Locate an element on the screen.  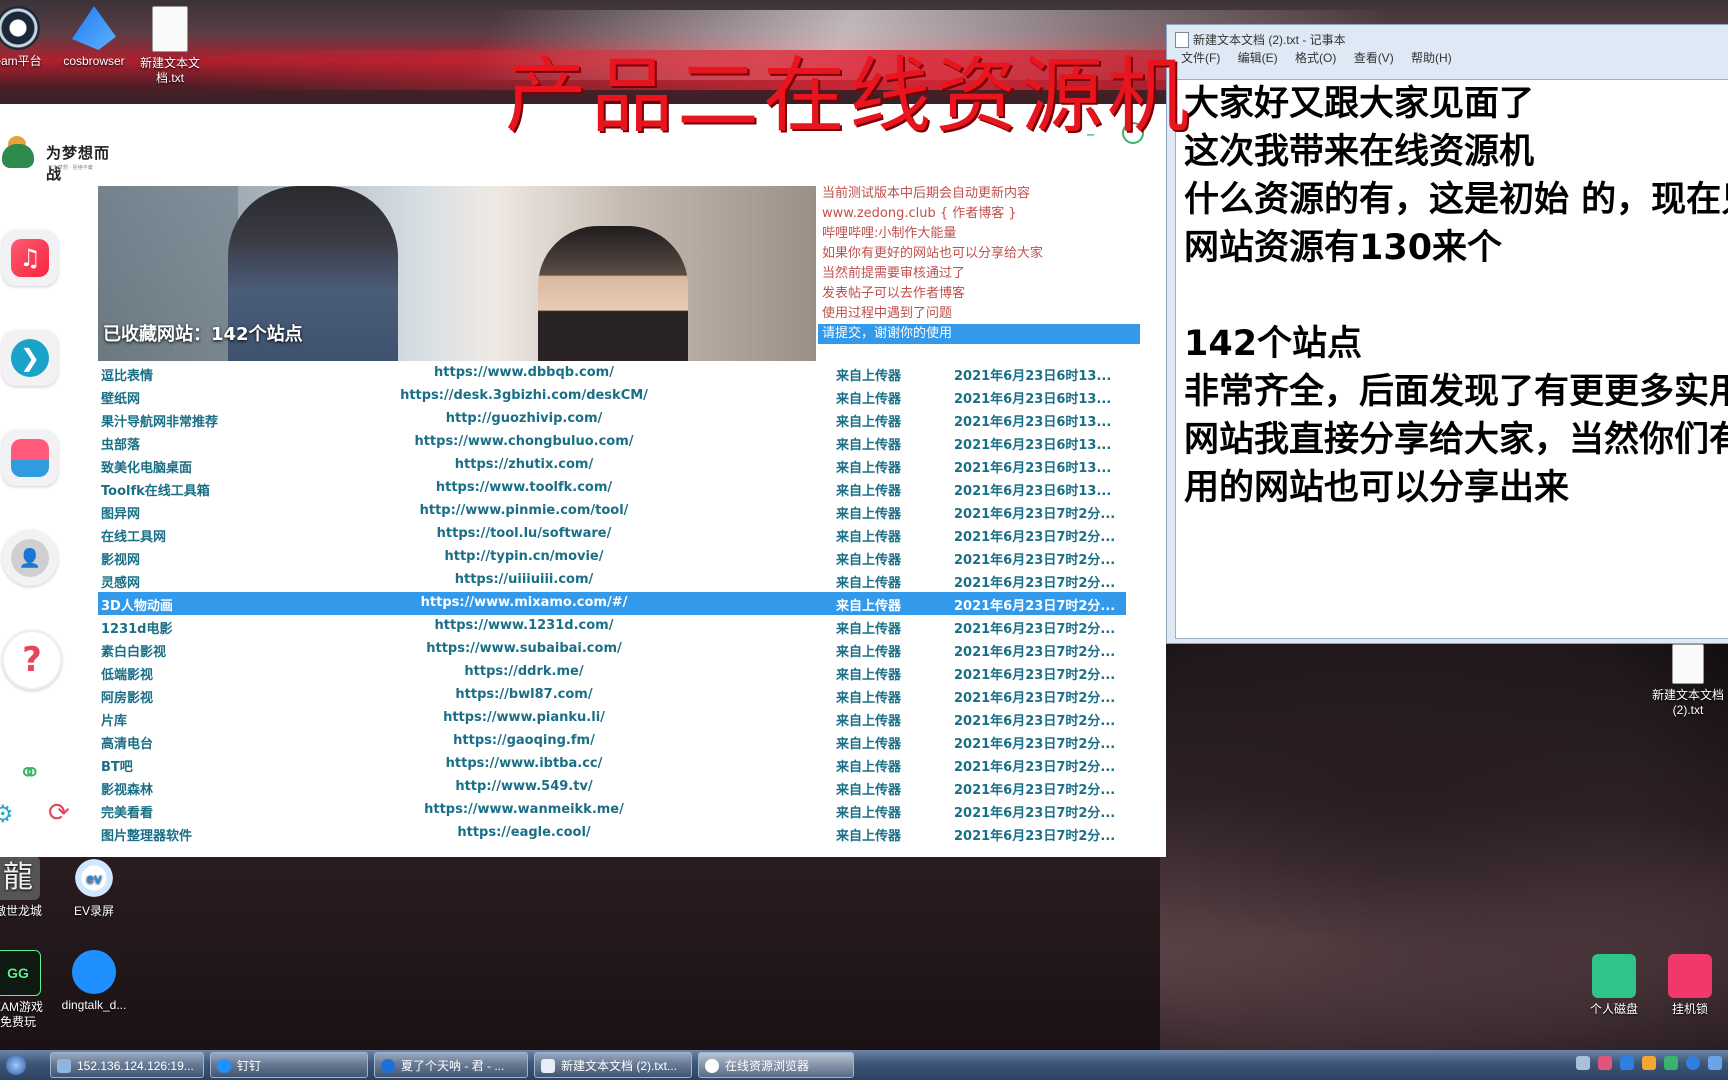
notepad-line: 大家好又跟大家见面了 is located at coordinates (1359, 104).